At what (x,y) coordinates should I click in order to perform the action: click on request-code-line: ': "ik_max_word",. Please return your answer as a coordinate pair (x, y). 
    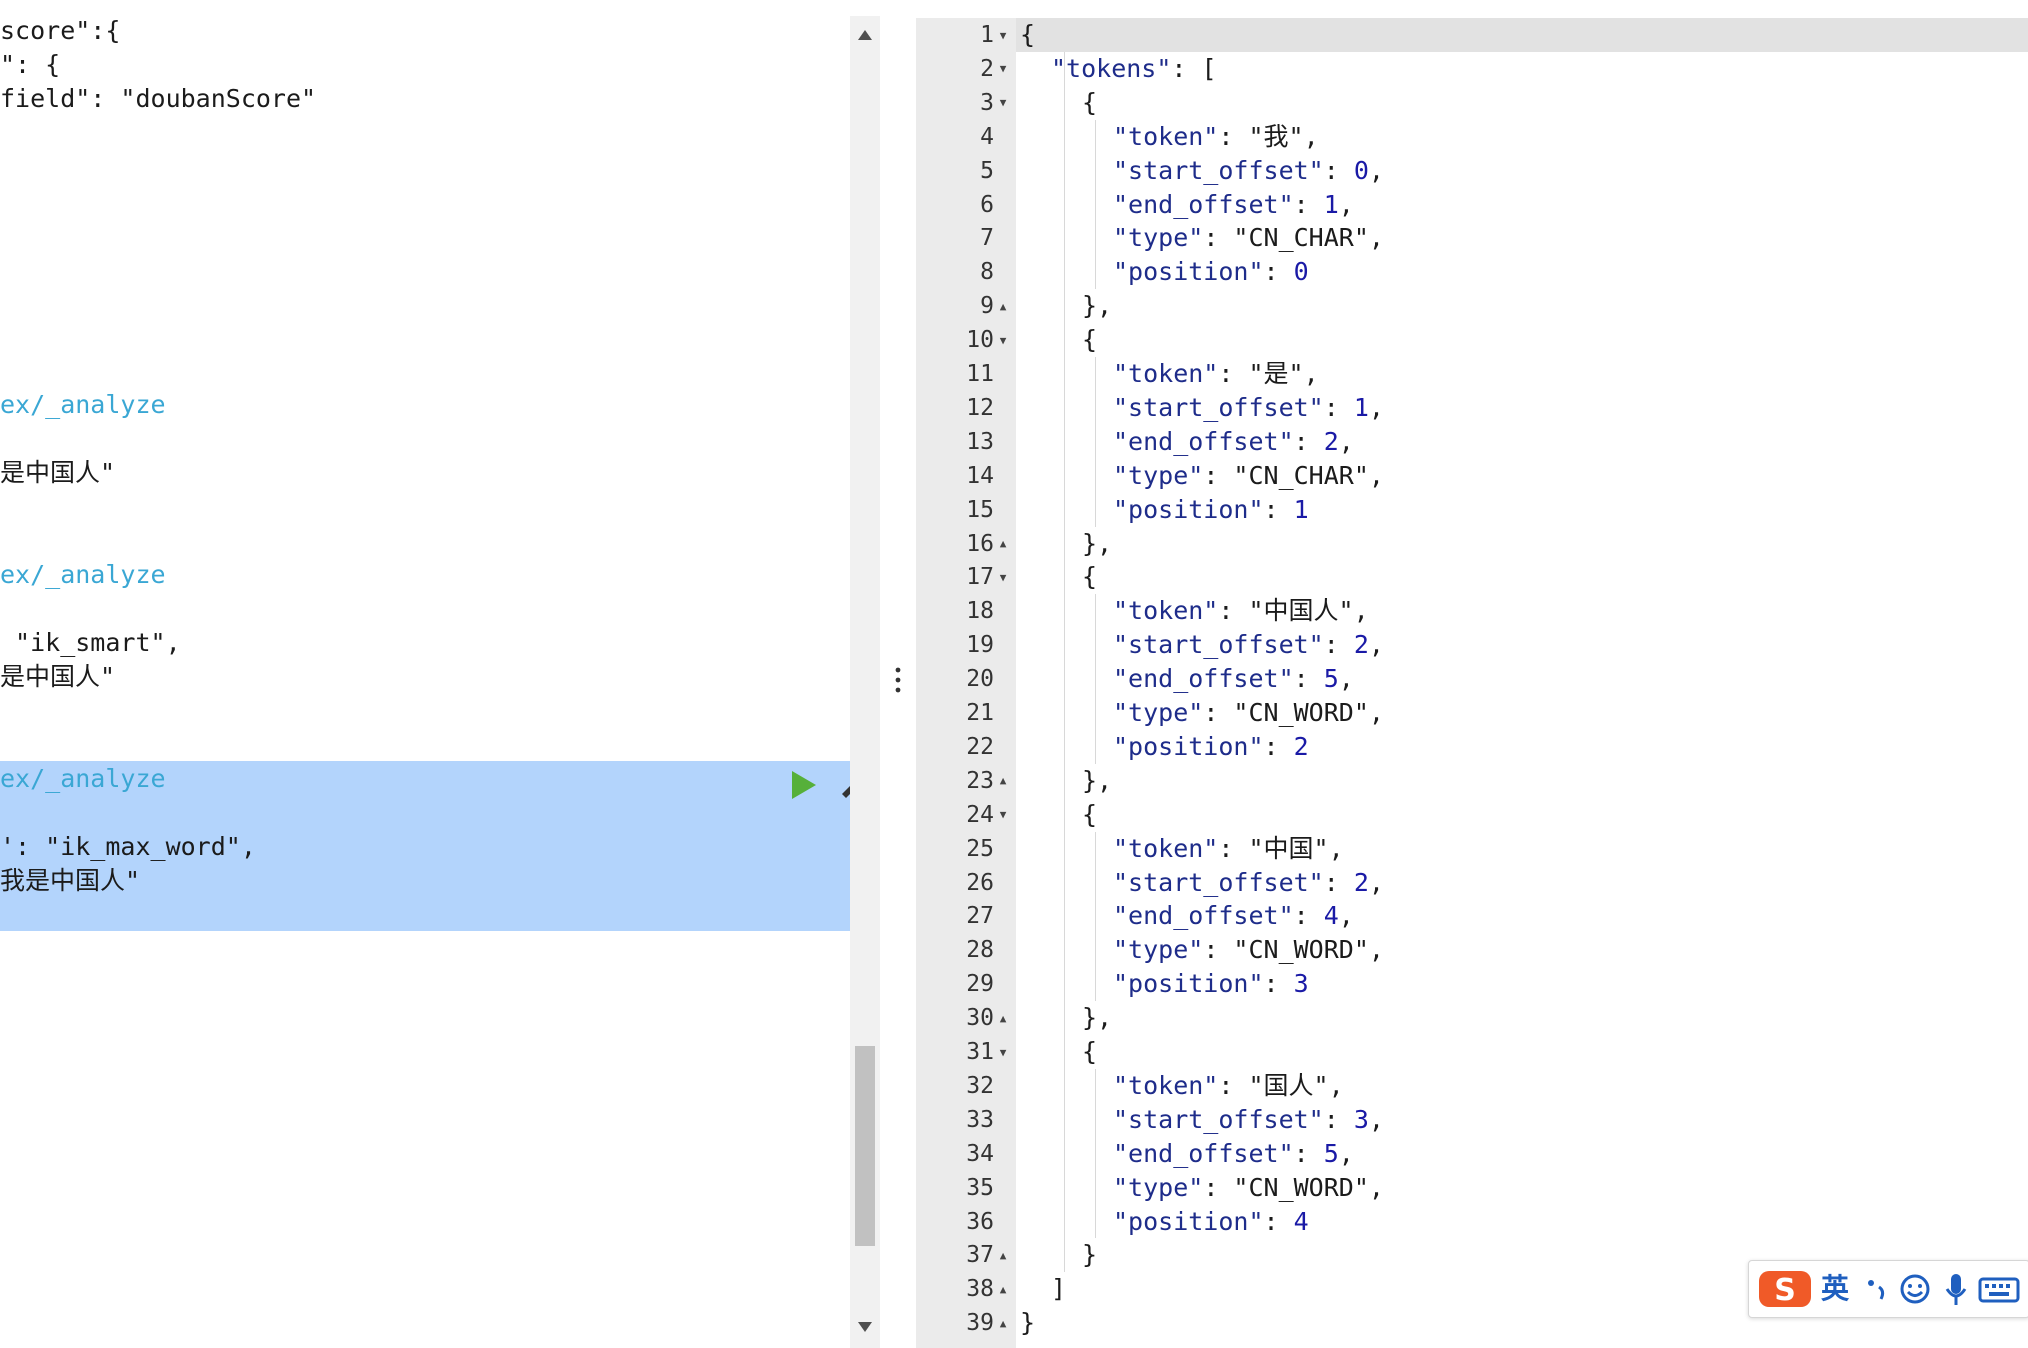
    Looking at the image, I should click on (128, 847).